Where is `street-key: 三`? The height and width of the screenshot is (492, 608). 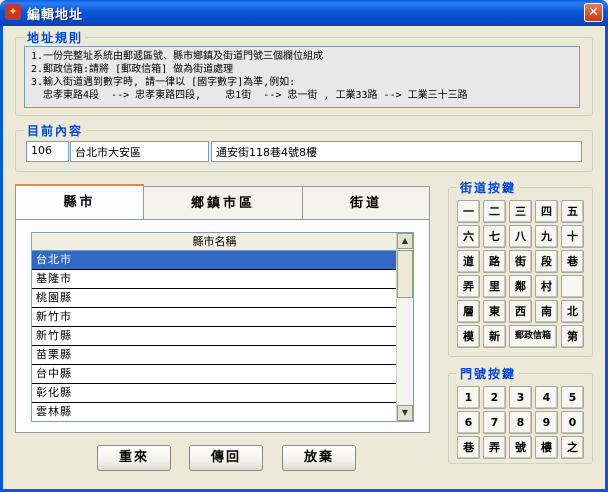
street-key: 三 is located at coordinates (520, 211).